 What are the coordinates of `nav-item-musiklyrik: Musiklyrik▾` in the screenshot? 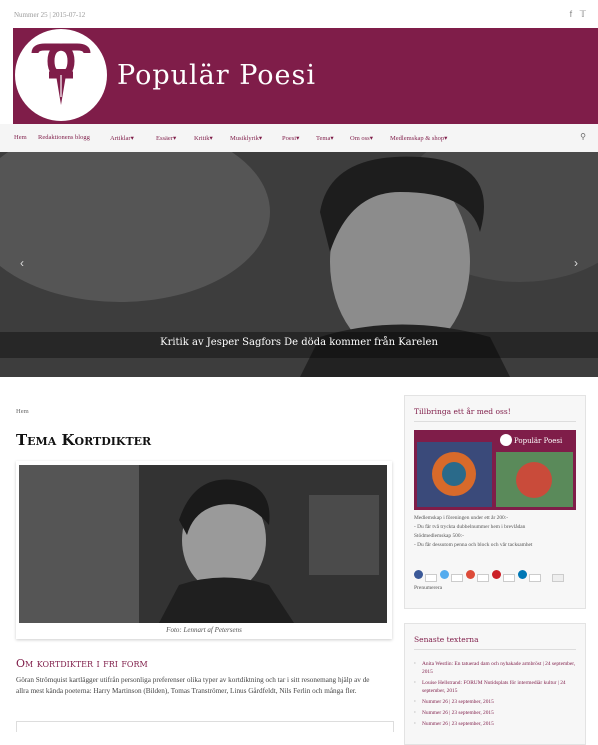 It's located at (246, 138).